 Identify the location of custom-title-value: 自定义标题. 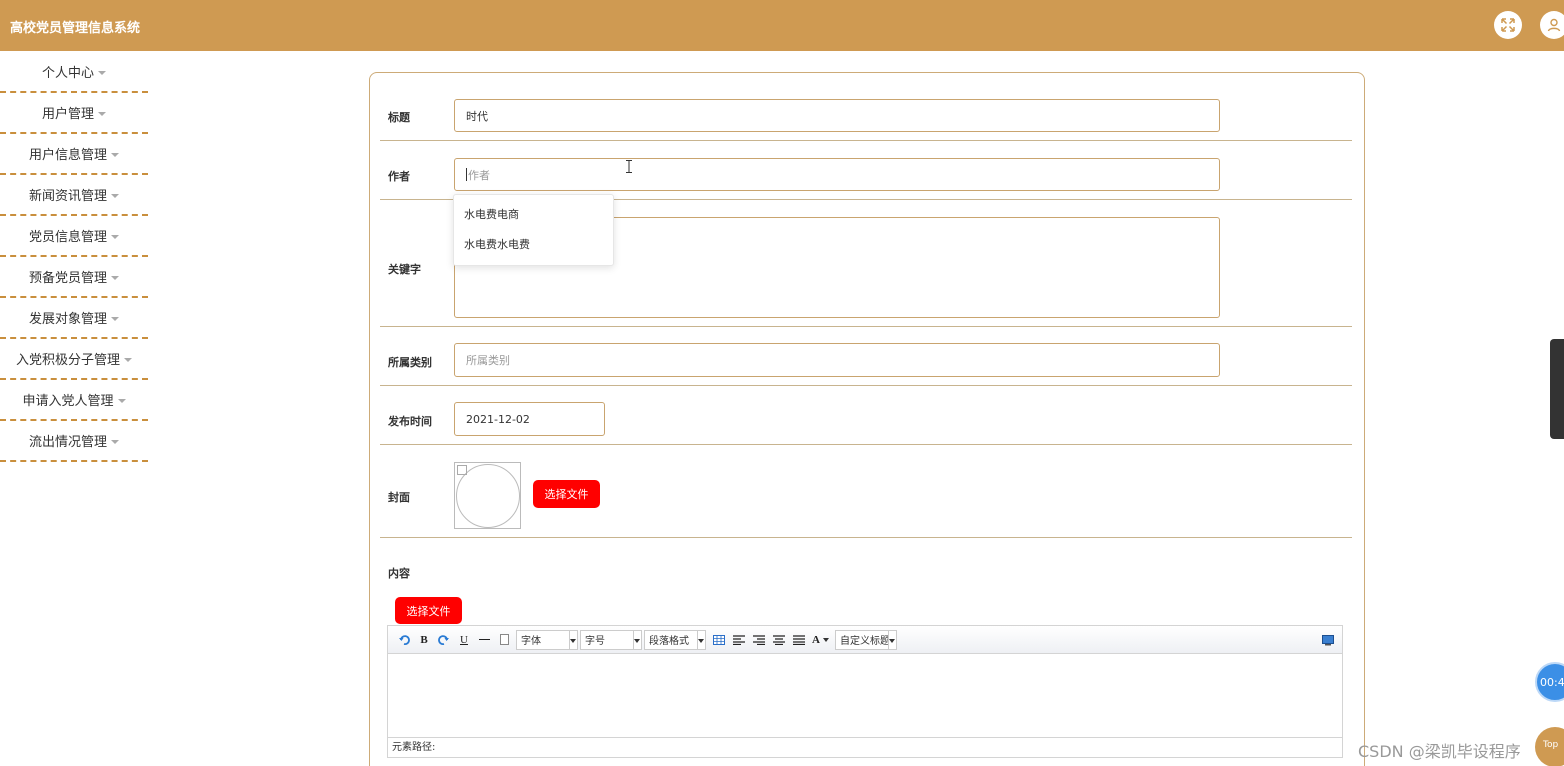
(864, 641).